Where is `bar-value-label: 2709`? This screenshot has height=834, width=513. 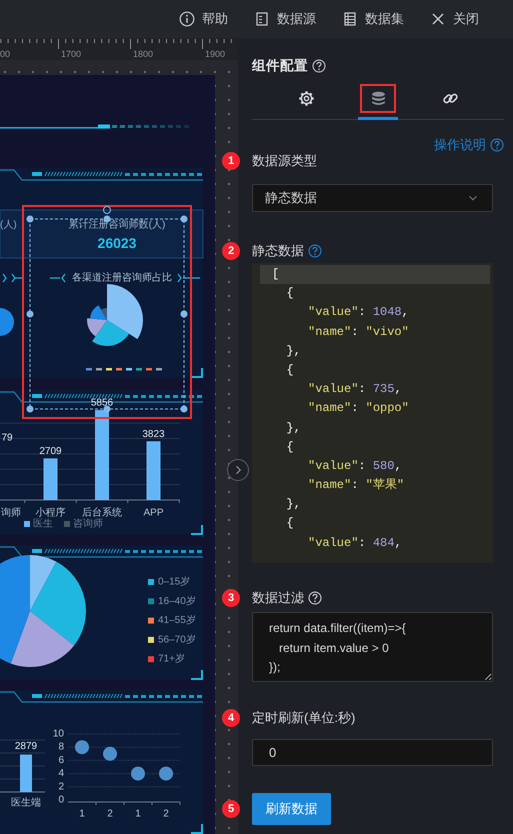
bar-value-label: 2709 is located at coordinates (50, 451).